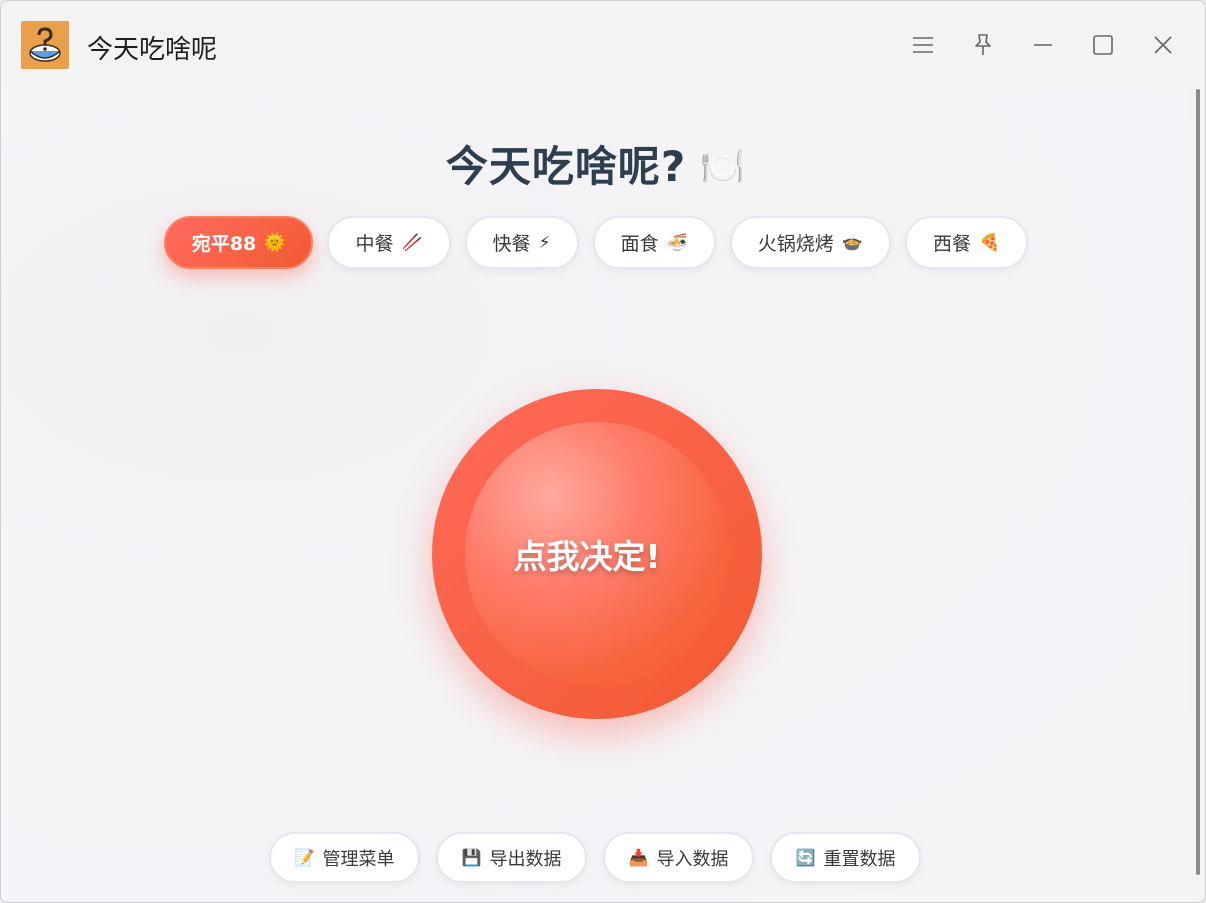  I want to click on tab-chinese: 中餐 🥢, so click(389, 242).